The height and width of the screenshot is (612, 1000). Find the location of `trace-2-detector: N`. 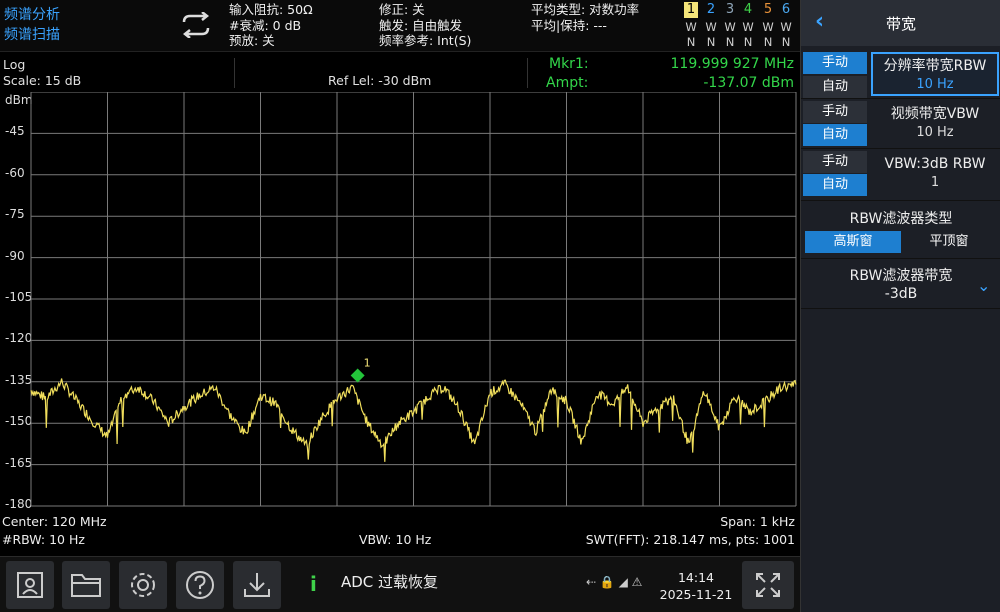

trace-2-detector: N is located at coordinates (711, 42).